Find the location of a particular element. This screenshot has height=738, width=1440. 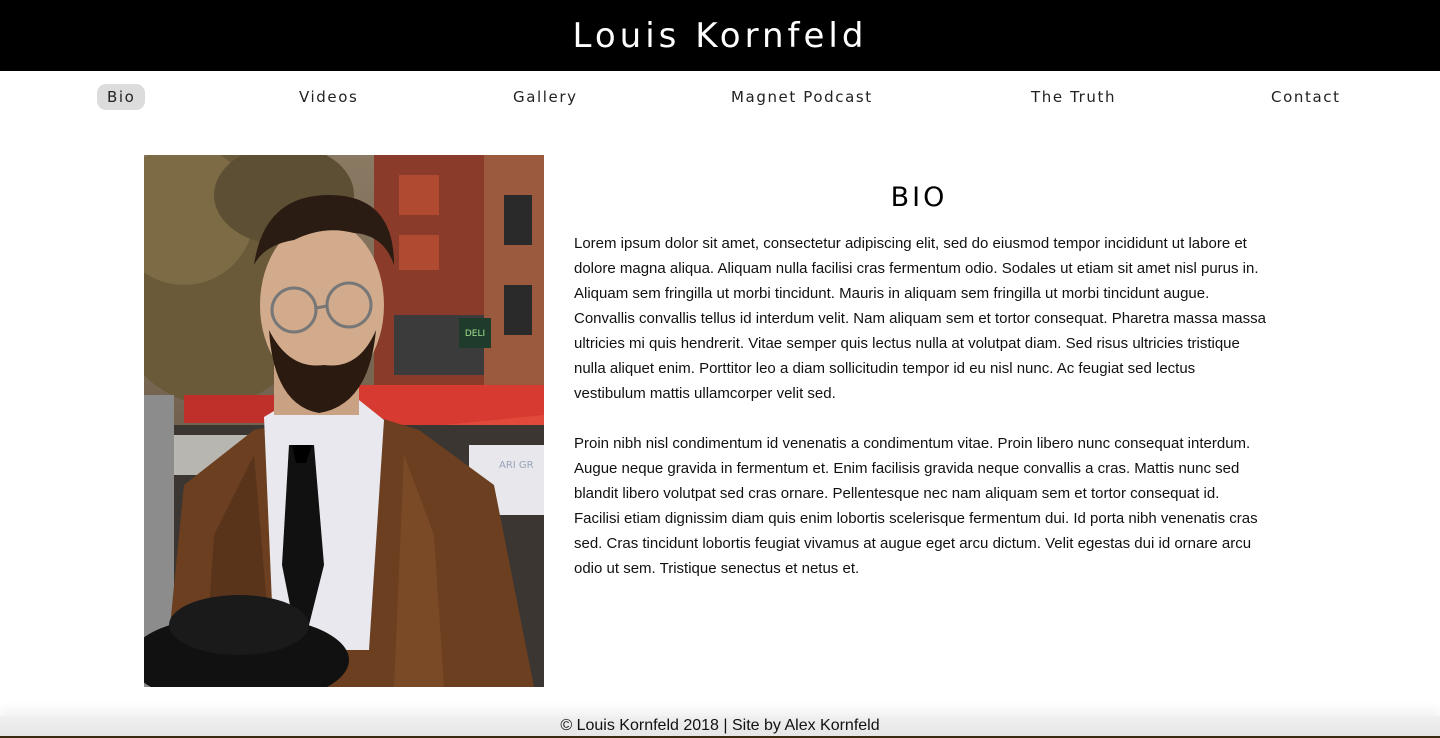

site-header: Louis Kornfeld is located at coordinates (720, 35).